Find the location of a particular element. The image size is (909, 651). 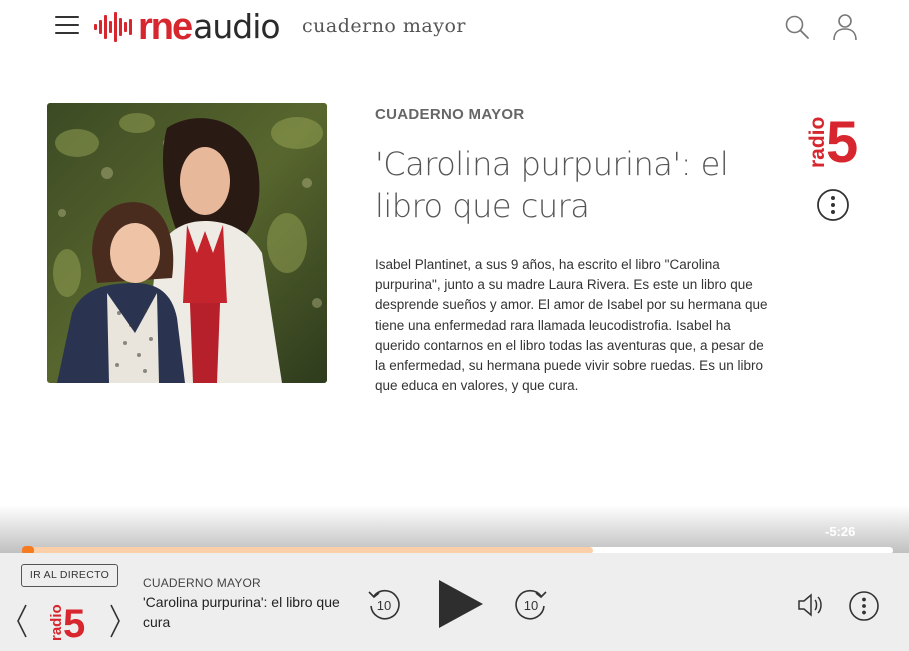

logo-audio-text: audio is located at coordinates (236, 26).